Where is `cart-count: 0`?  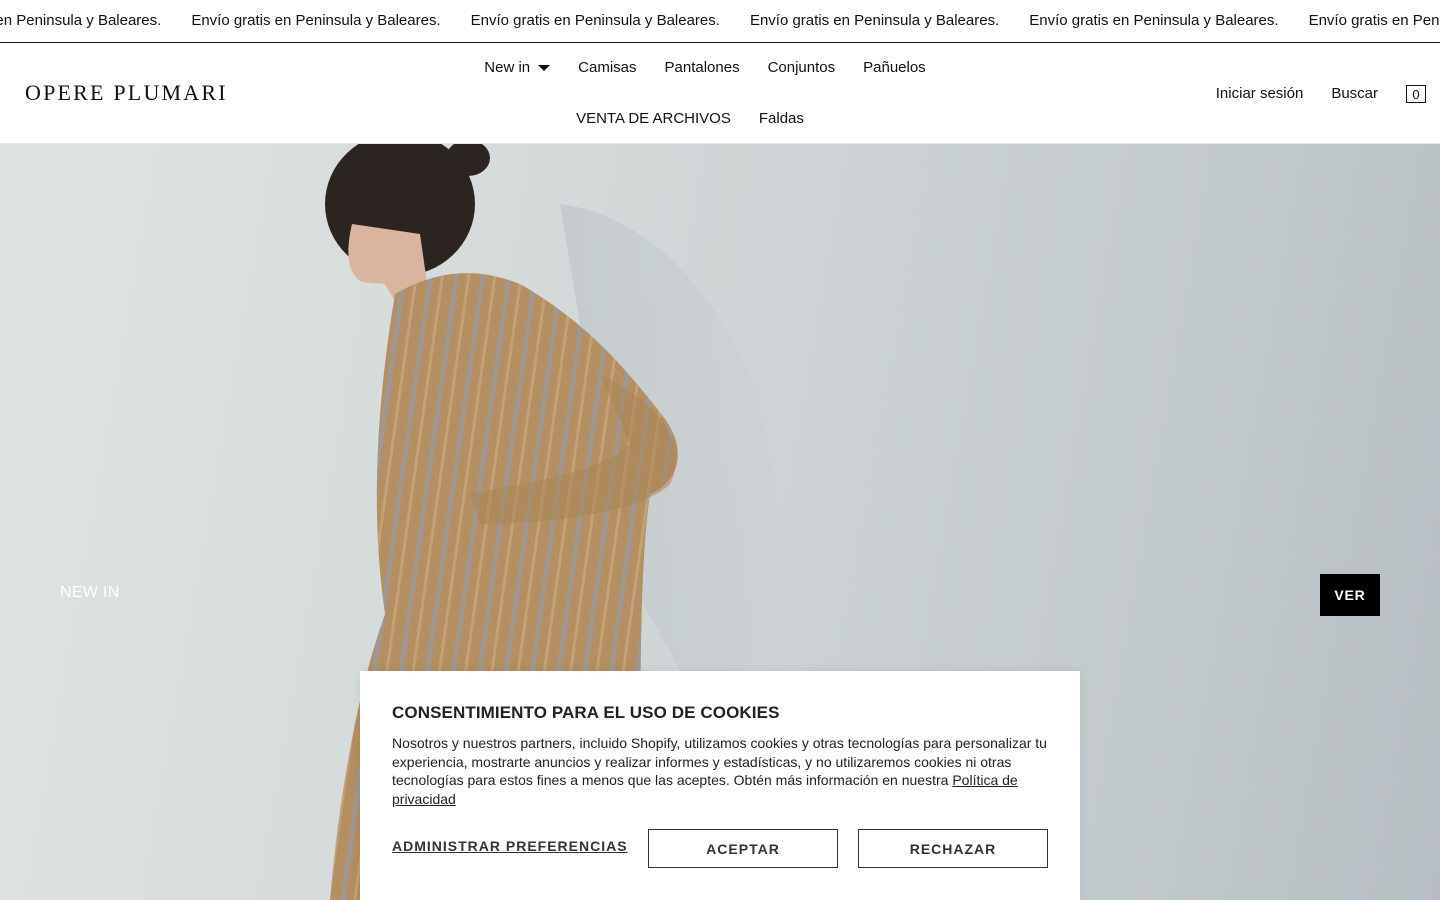
cart-count: 0 is located at coordinates (1416, 94).